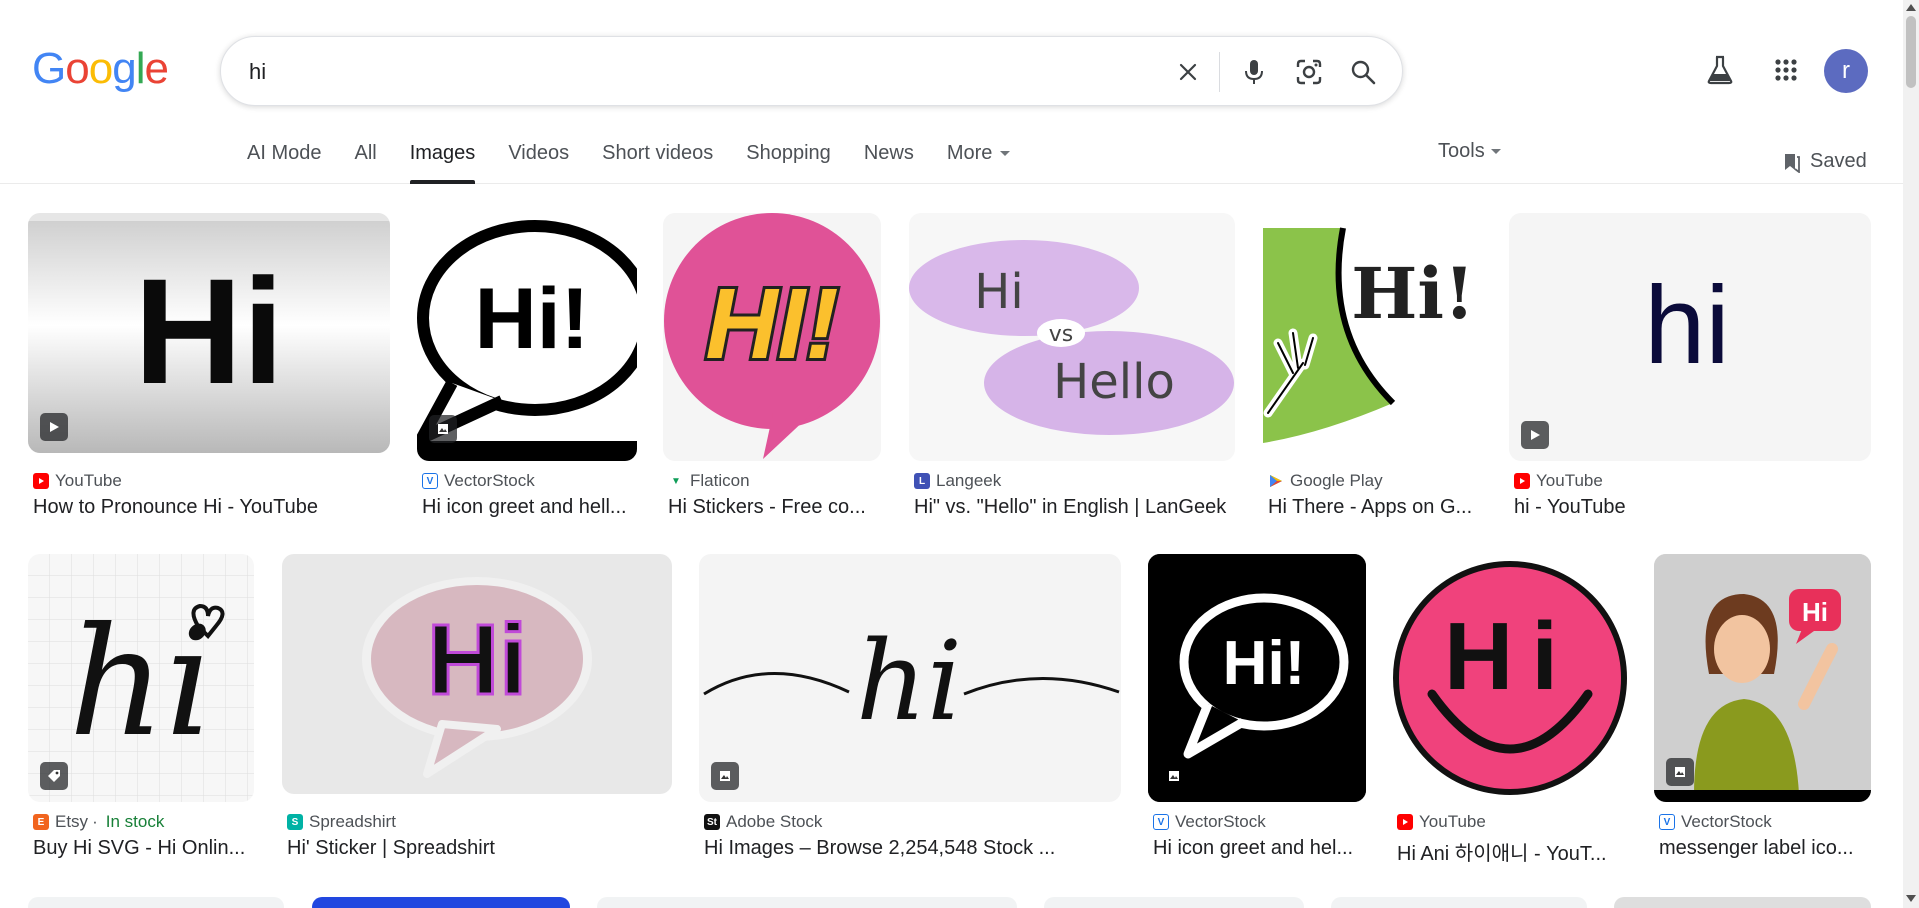  I want to click on result-image: Hi, so click(477, 677).